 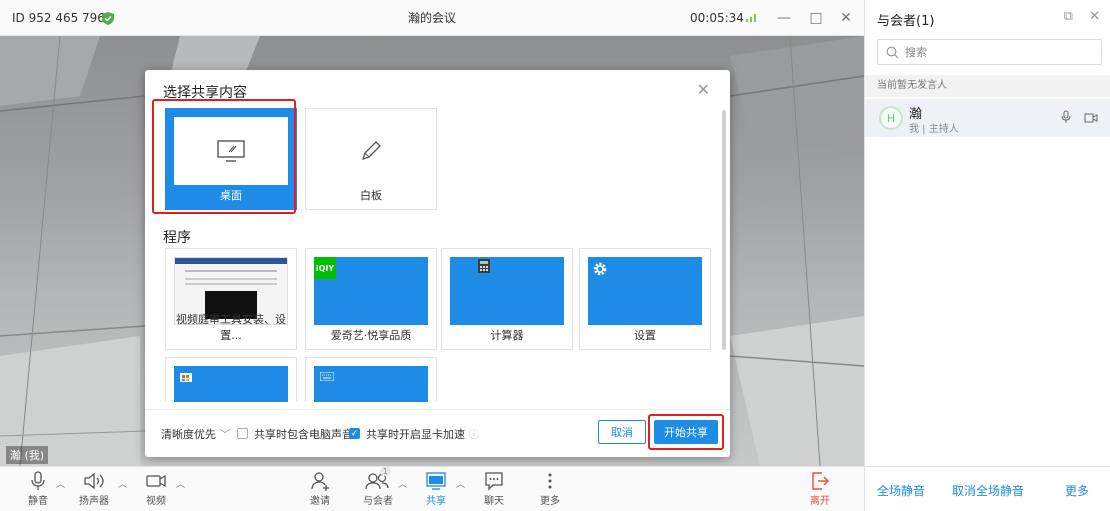 What do you see at coordinates (325, 268) in the screenshot?
I see `iqiyi-icon: iQIY` at bounding box center [325, 268].